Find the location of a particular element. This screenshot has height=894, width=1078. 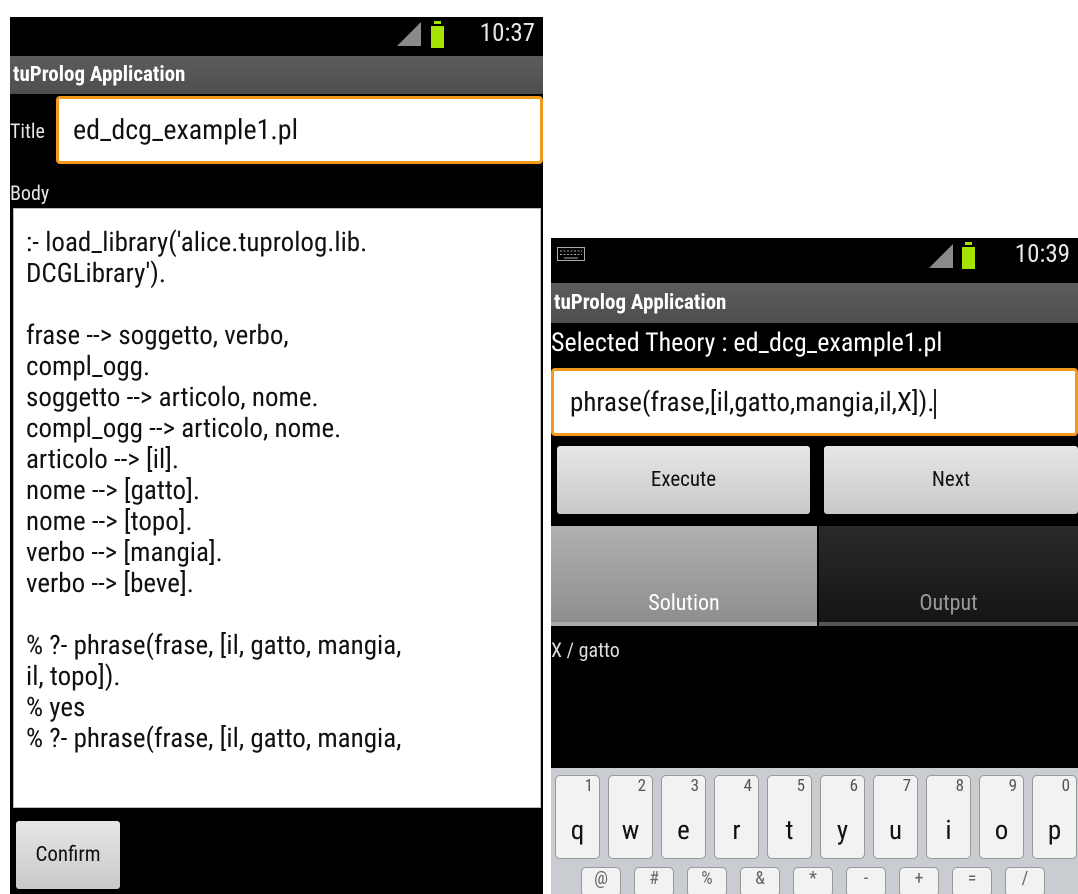

status-clock: 10:39 is located at coordinates (1042, 254).